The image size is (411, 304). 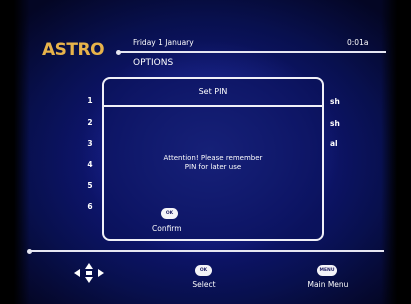 I want to click on list-item-number: 2, so click(x=90, y=122).